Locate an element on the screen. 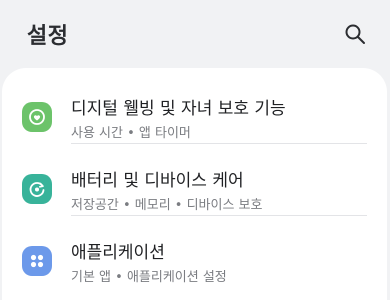  search-button is located at coordinates (355, 34).